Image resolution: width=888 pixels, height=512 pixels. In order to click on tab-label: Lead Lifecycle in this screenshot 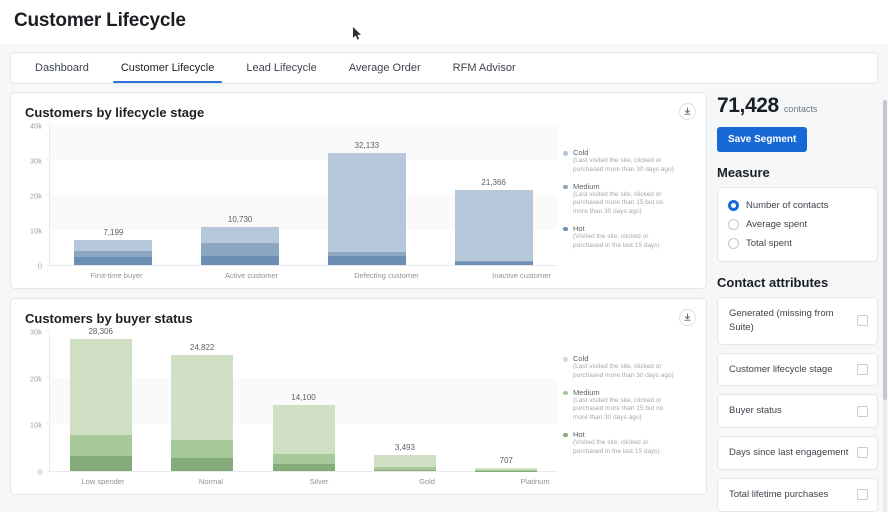, I will do `click(281, 68)`.